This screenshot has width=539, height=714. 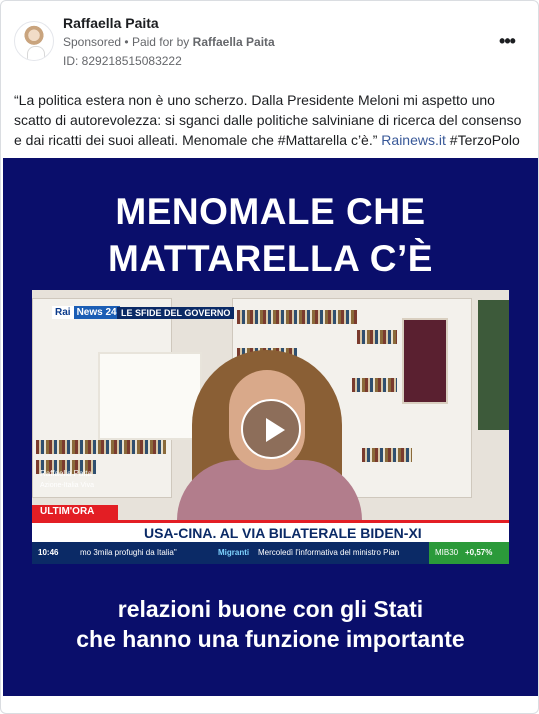 What do you see at coordinates (493, 365) in the screenshot?
I see `plant` at bounding box center [493, 365].